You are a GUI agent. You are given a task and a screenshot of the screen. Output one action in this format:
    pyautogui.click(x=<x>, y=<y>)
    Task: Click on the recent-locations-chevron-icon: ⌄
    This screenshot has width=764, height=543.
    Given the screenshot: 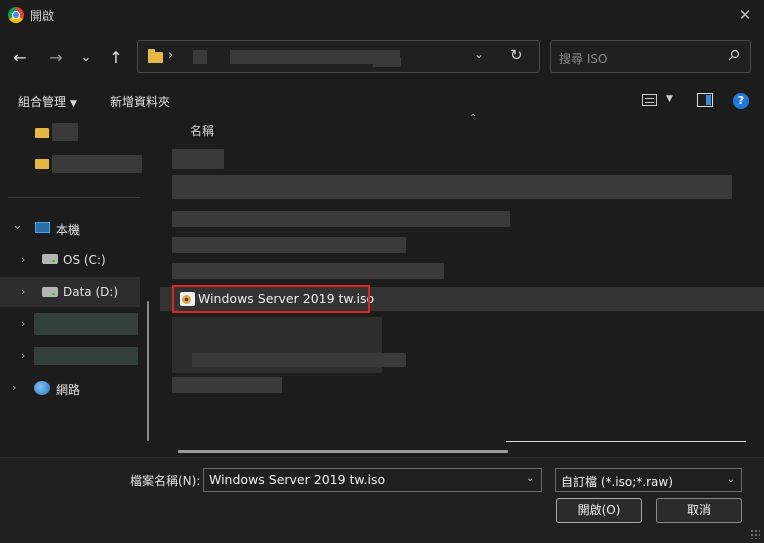 What is the action you would take?
    pyautogui.click(x=86, y=58)
    